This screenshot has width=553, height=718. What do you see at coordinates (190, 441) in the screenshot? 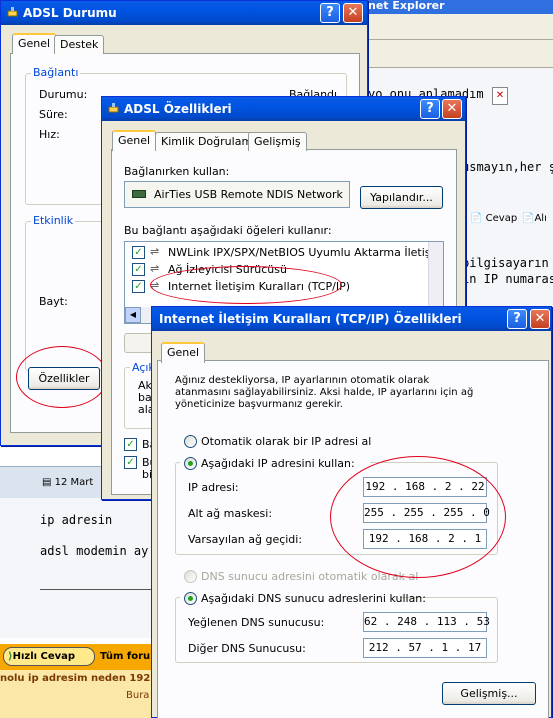
I see `auto-ip-radio` at bounding box center [190, 441].